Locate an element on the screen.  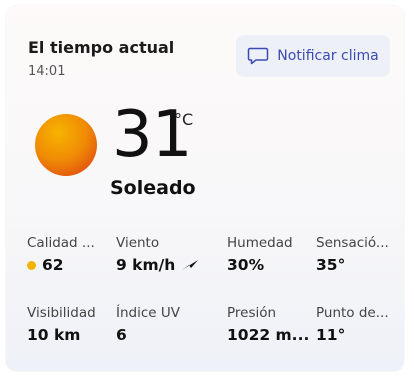
uv-index-value: 6 is located at coordinates (121, 335).